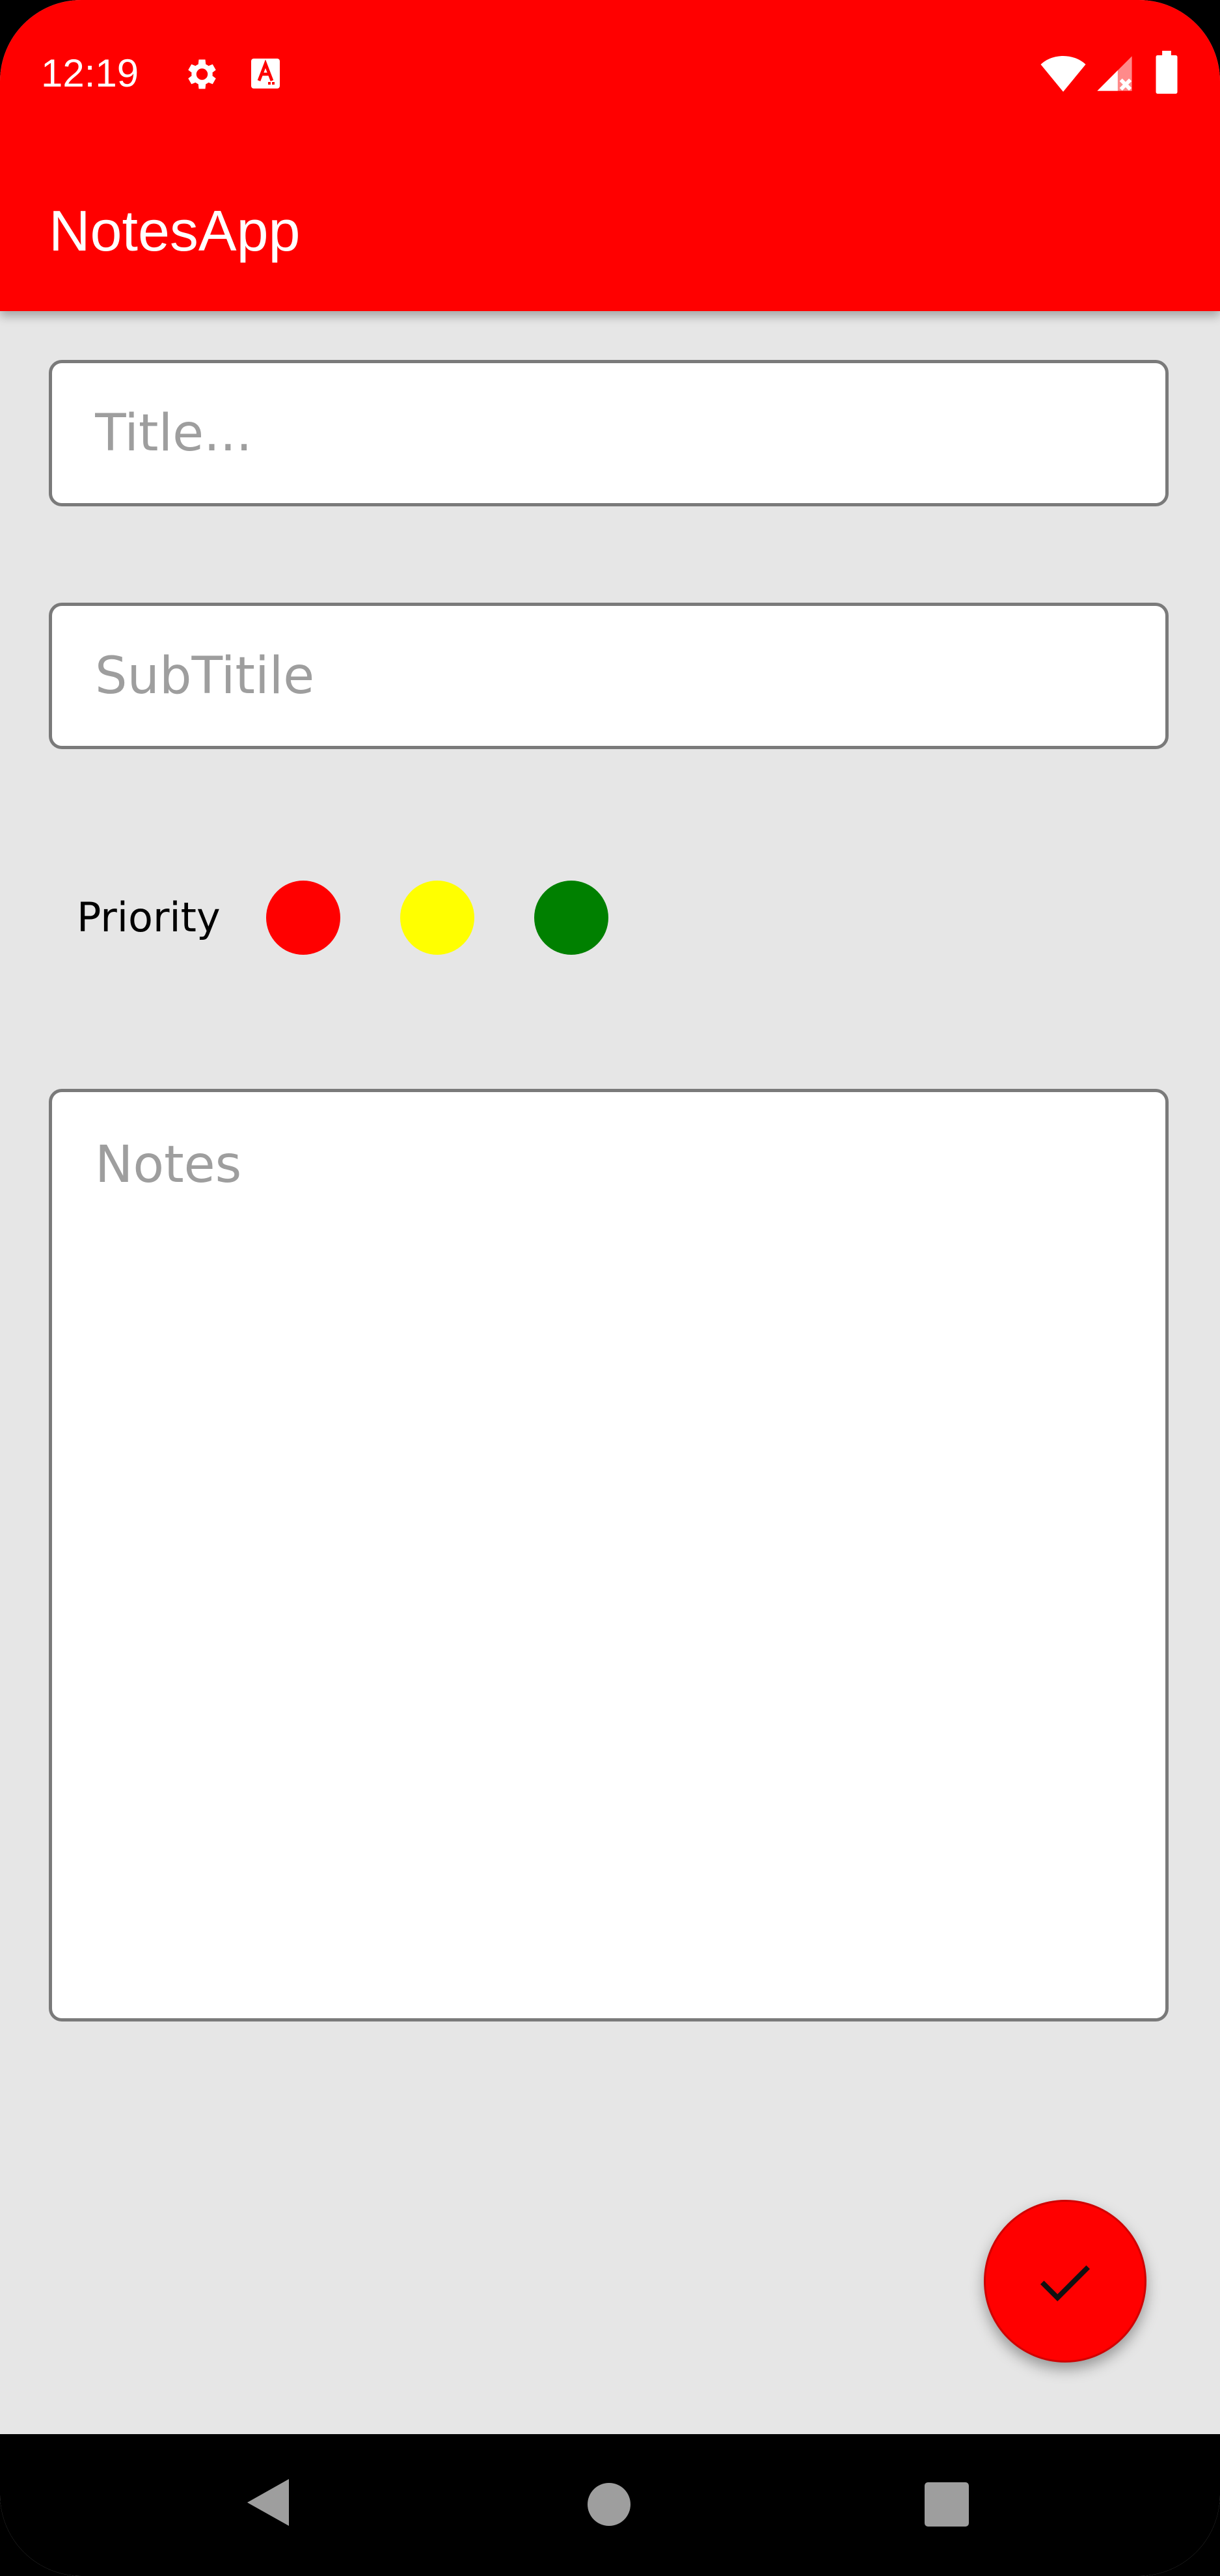 Image resolution: width=1220 pixels, height=2576 pixels. I want to click on title-field, so click(609, 433).